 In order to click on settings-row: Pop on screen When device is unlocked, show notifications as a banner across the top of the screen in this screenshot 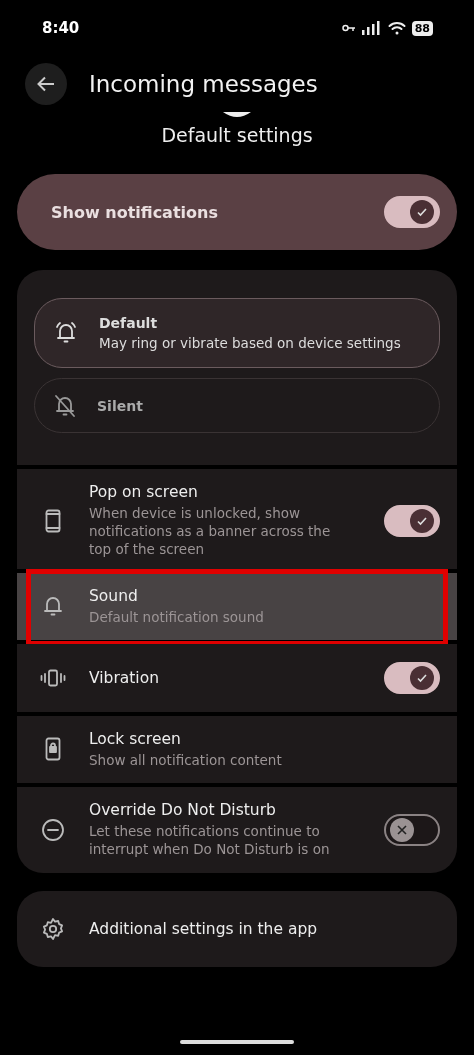, I will do `click(237, 519)`.